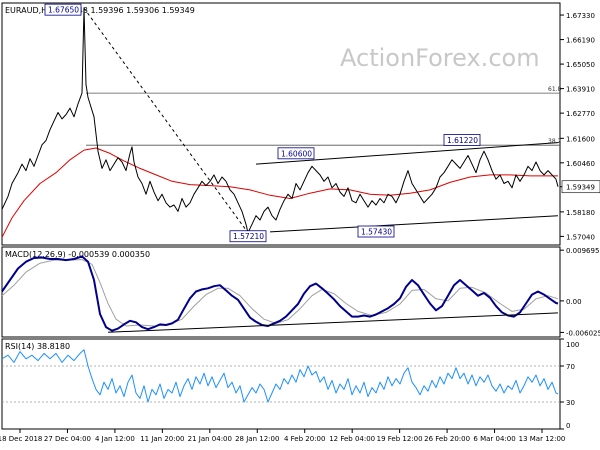 Image resolution: width=600 pixels, height=450 pixels. What do you see at coordinates (568, 426) in the screenshot?
I see `rsi-y-tick-label: 0` at bounding box center [568, 426].